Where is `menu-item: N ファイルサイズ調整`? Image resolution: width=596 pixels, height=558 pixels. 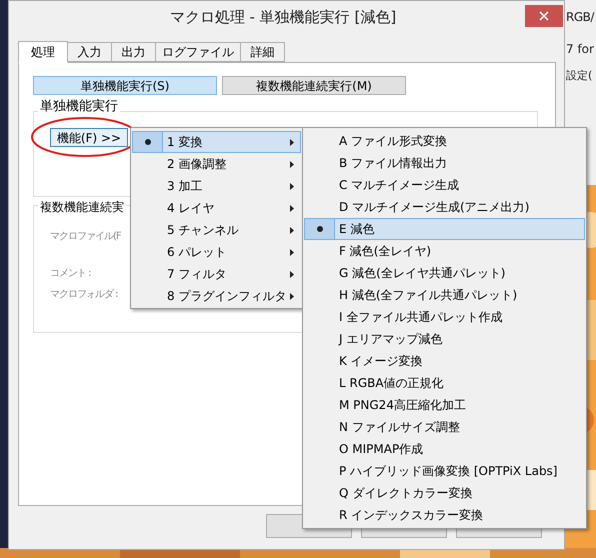 menu-item: N ファイルサイズ調整 is located at coordinates (444, 427).